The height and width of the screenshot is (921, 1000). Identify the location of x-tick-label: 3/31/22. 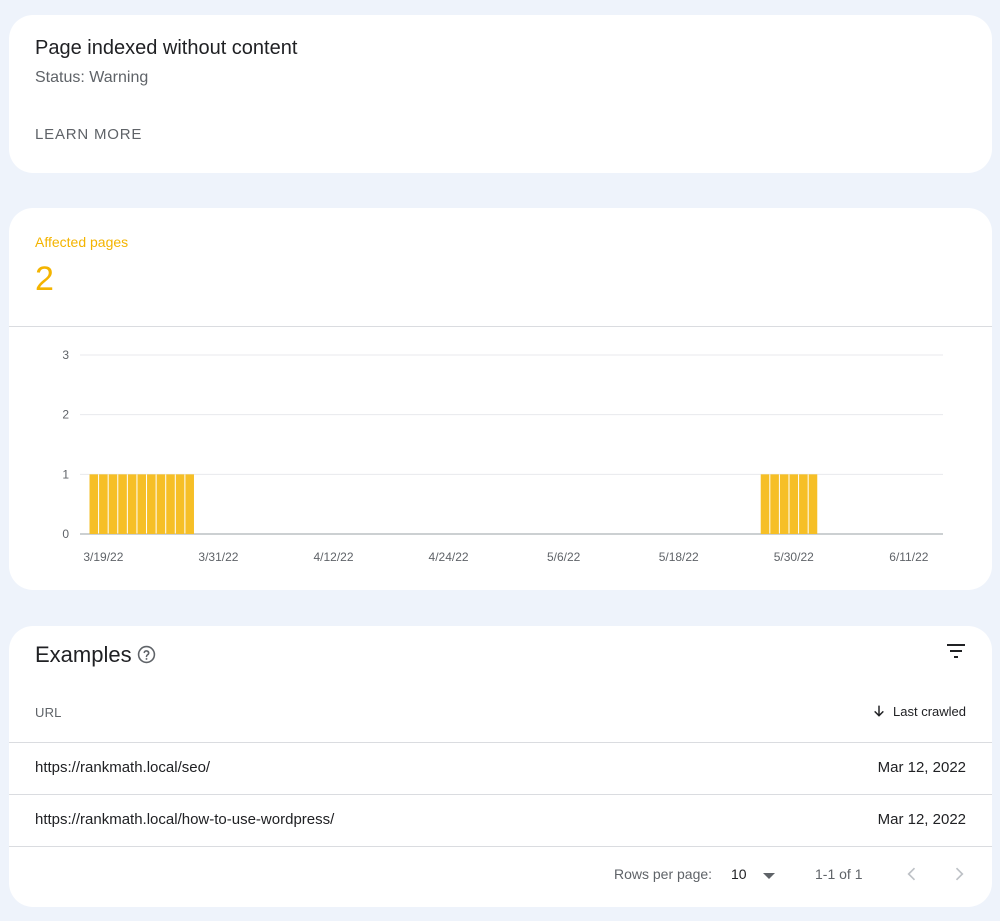
(218, 557).